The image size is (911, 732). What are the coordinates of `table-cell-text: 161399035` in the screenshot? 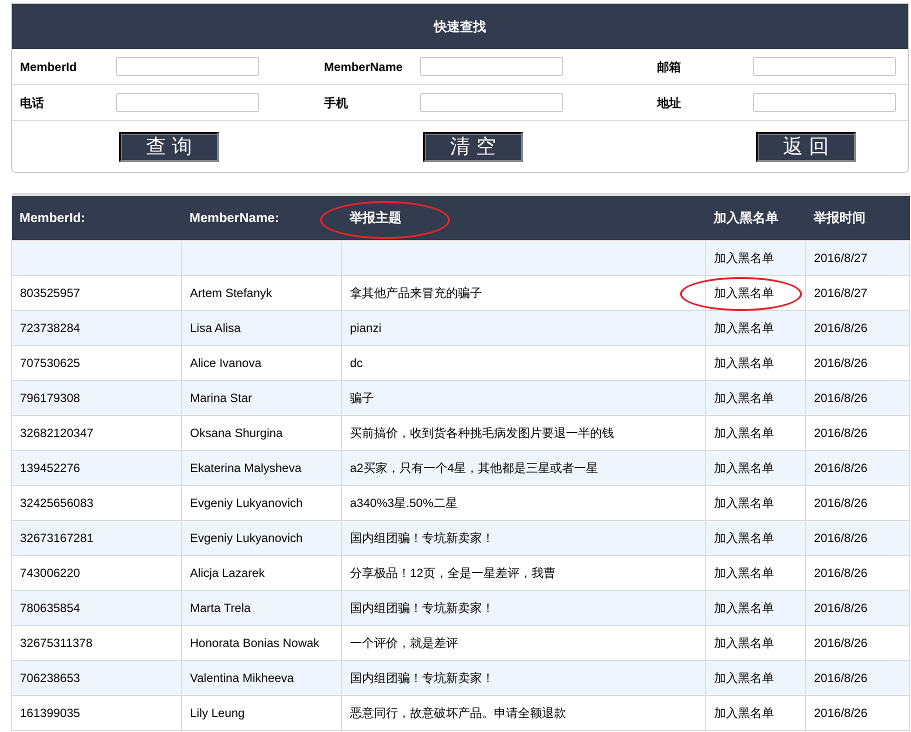 It's located at (50, 713).